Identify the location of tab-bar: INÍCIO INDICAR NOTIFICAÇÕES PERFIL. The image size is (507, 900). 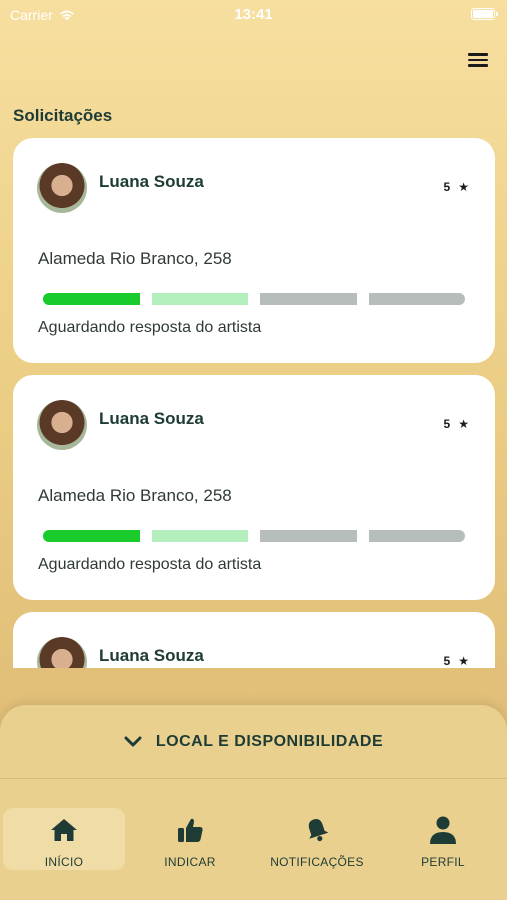
(253, 840).